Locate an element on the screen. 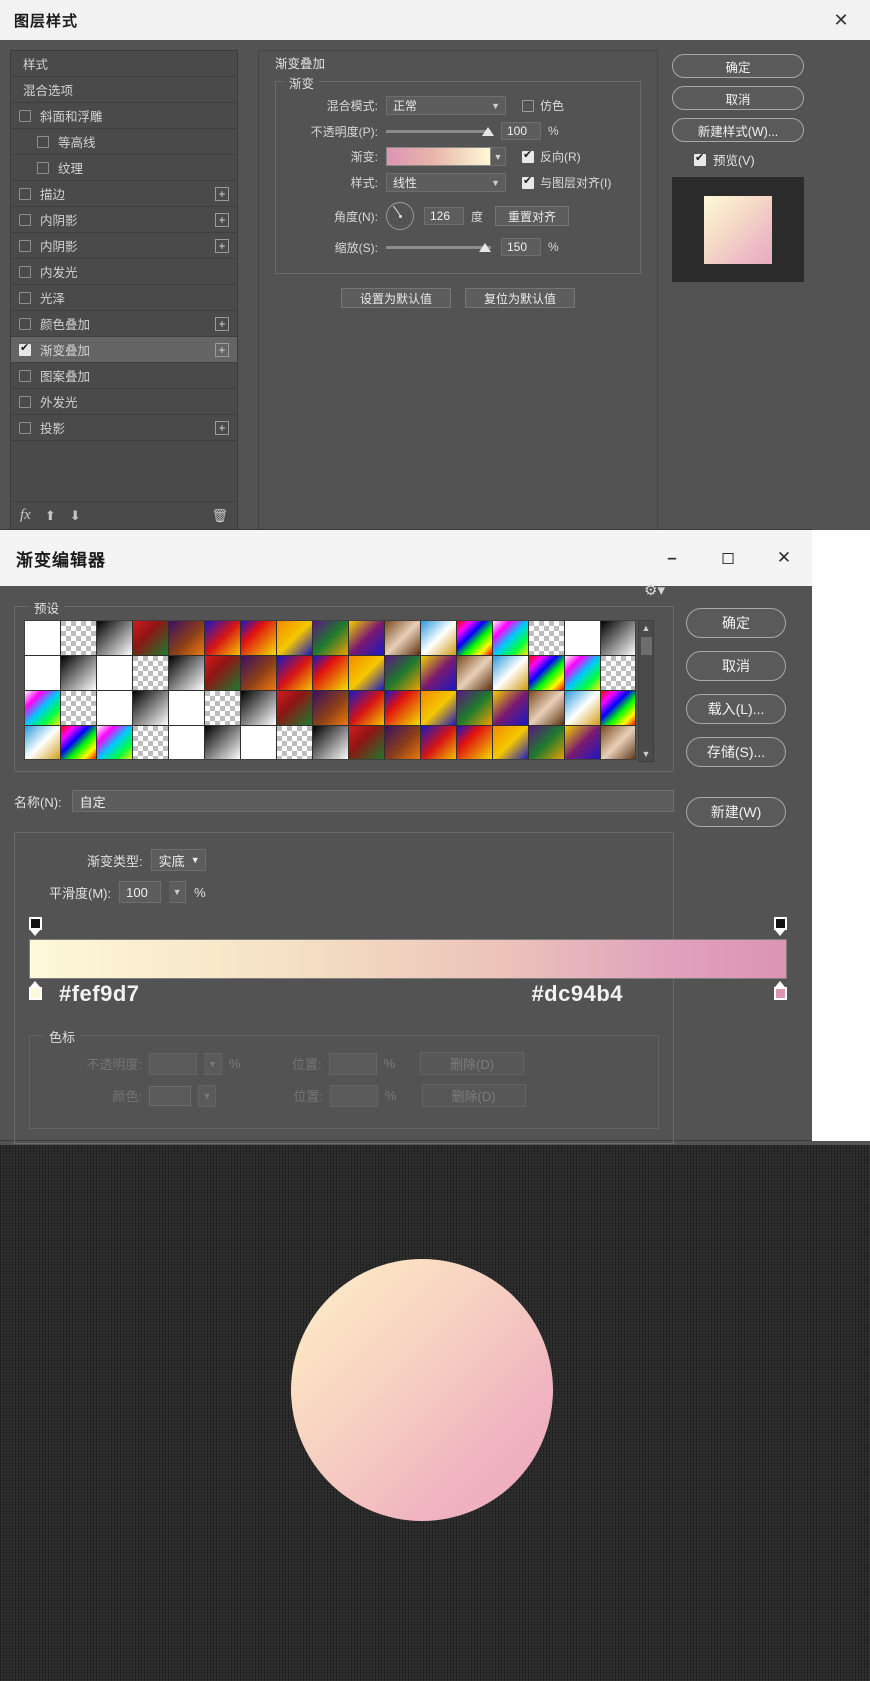 This screenshot has height=1681, width=870. chevron-down-icon: ▼ is located at coordinates (646, 754).